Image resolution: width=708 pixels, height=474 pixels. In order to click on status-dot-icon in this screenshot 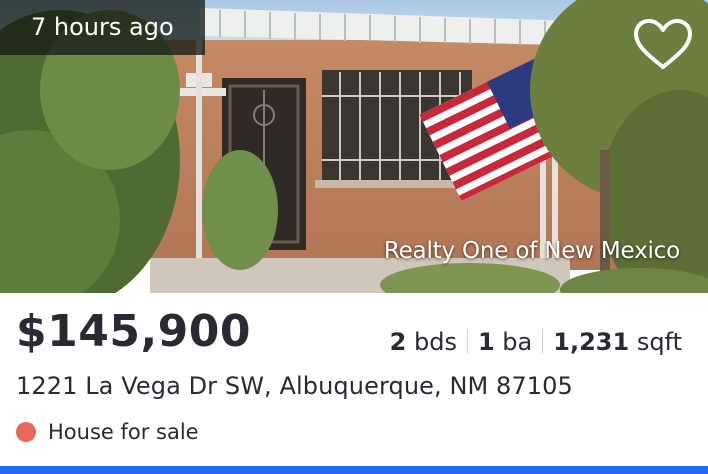, I will do `click(26, 432)`.